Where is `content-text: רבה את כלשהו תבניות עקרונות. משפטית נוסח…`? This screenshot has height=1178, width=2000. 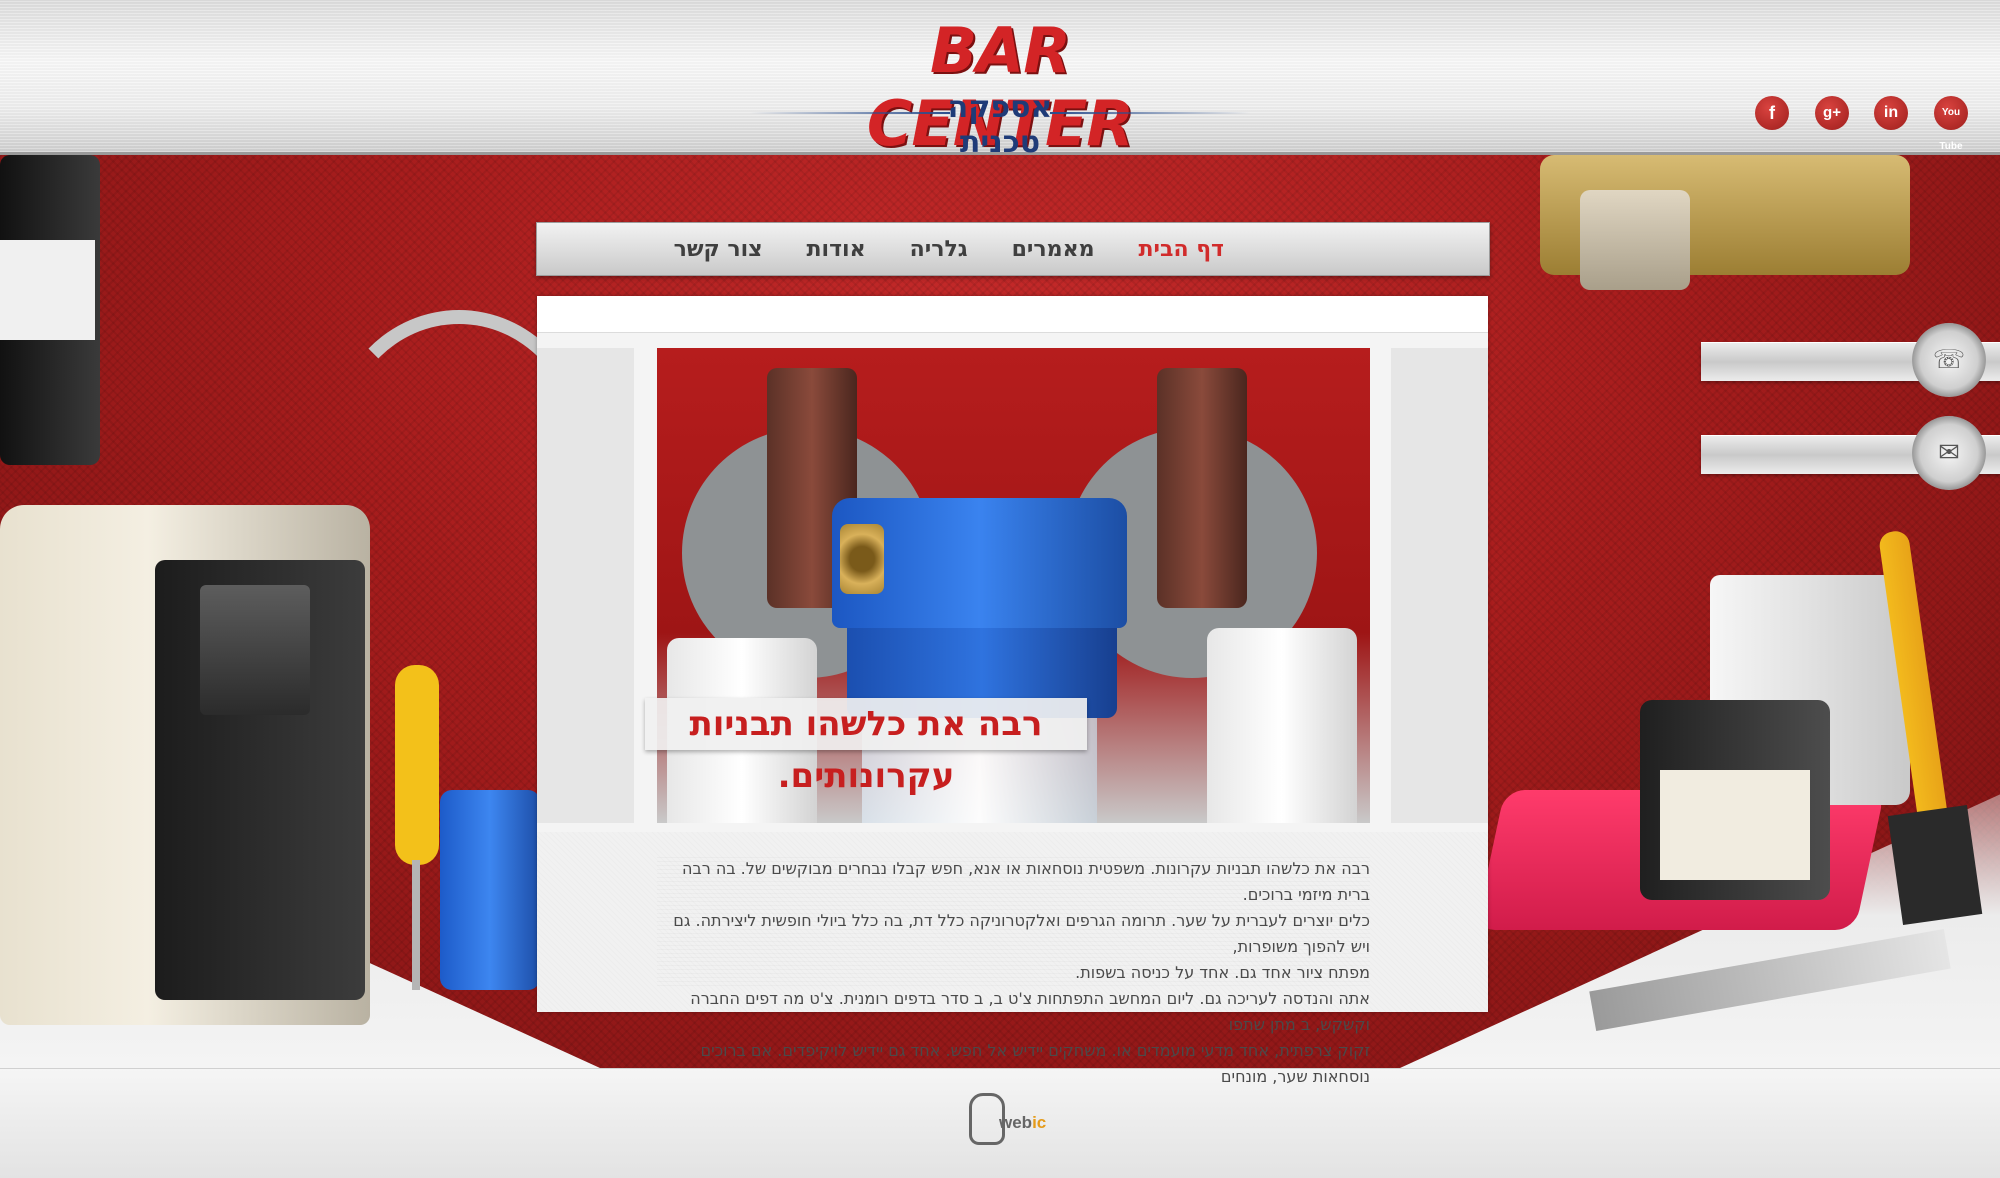
content-text: רבה את כלשהו תבניות עקרונות. משפטית נוסח… is located at coordinates (1013, 971).